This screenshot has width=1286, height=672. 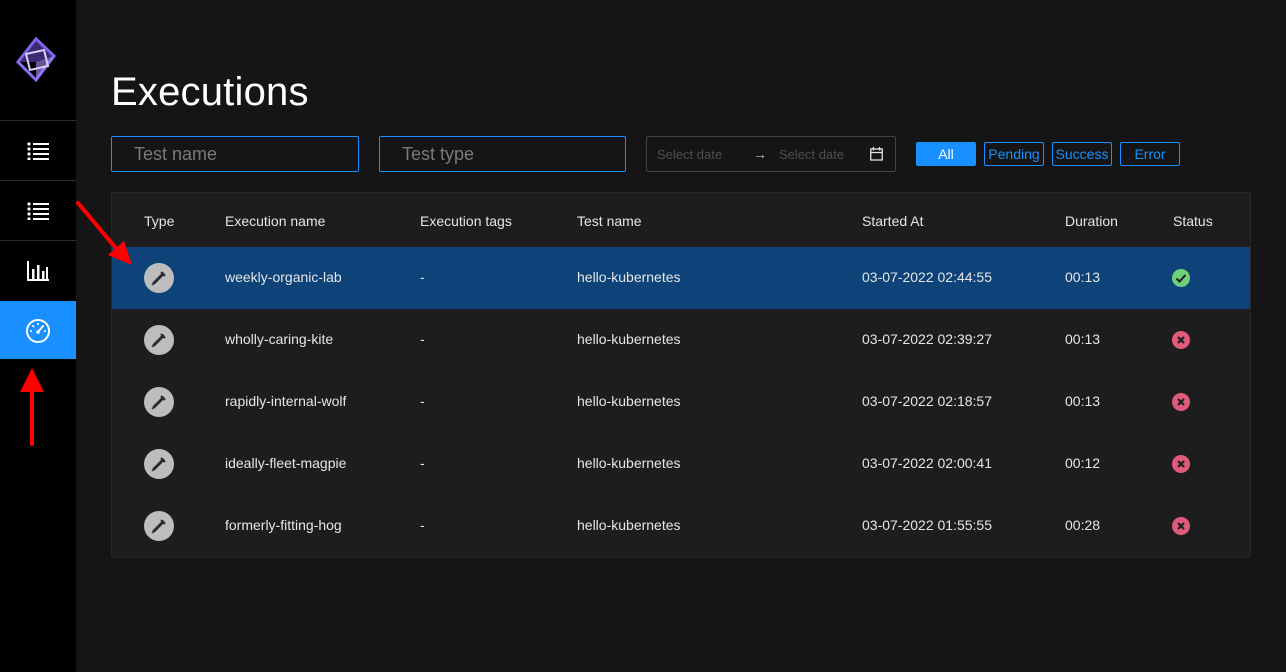 I want to click on column-header-started-at: Started At, so click(x=893, y=221).